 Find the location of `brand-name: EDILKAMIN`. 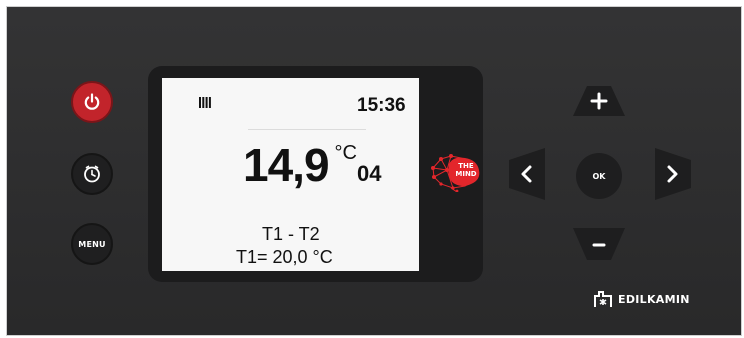

brand-name: EDILKAMIN is located at coordinates (654, 299).